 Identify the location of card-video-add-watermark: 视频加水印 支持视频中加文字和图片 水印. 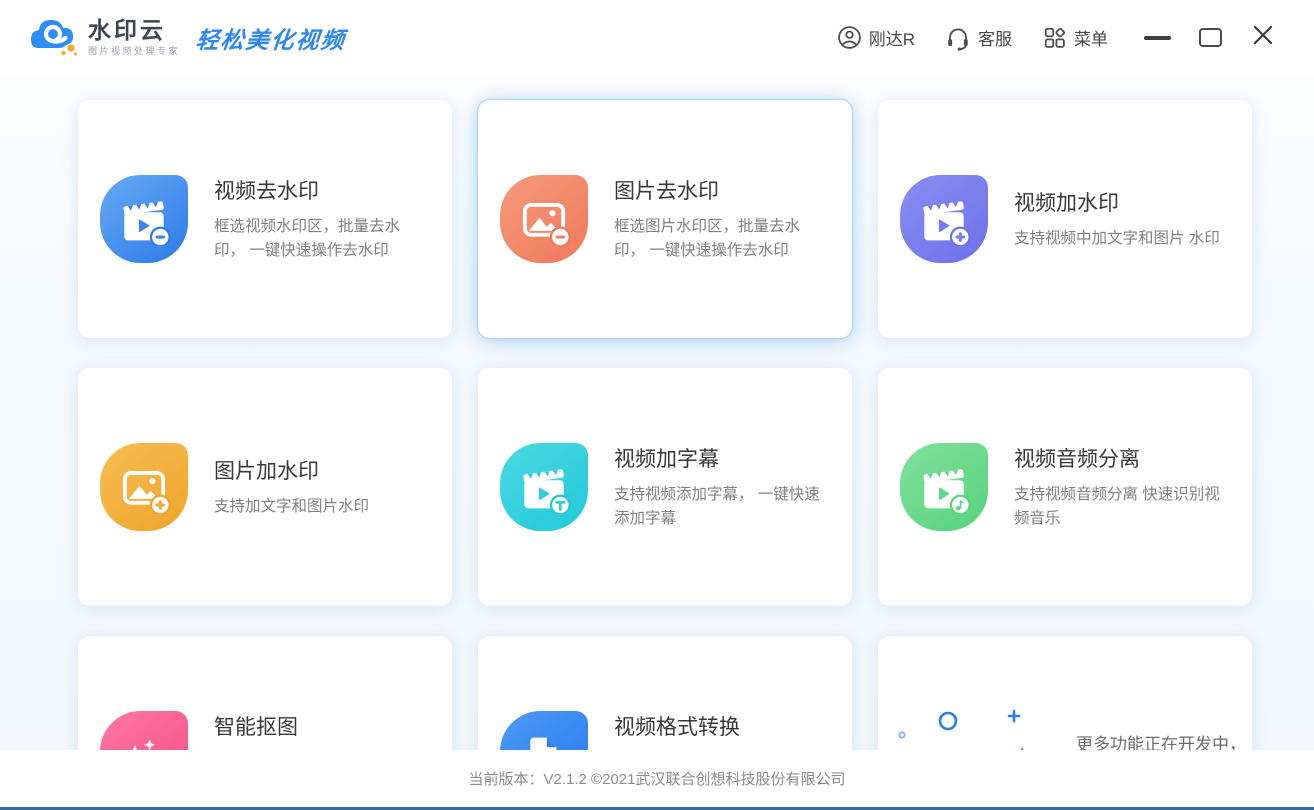
(1065, 219).